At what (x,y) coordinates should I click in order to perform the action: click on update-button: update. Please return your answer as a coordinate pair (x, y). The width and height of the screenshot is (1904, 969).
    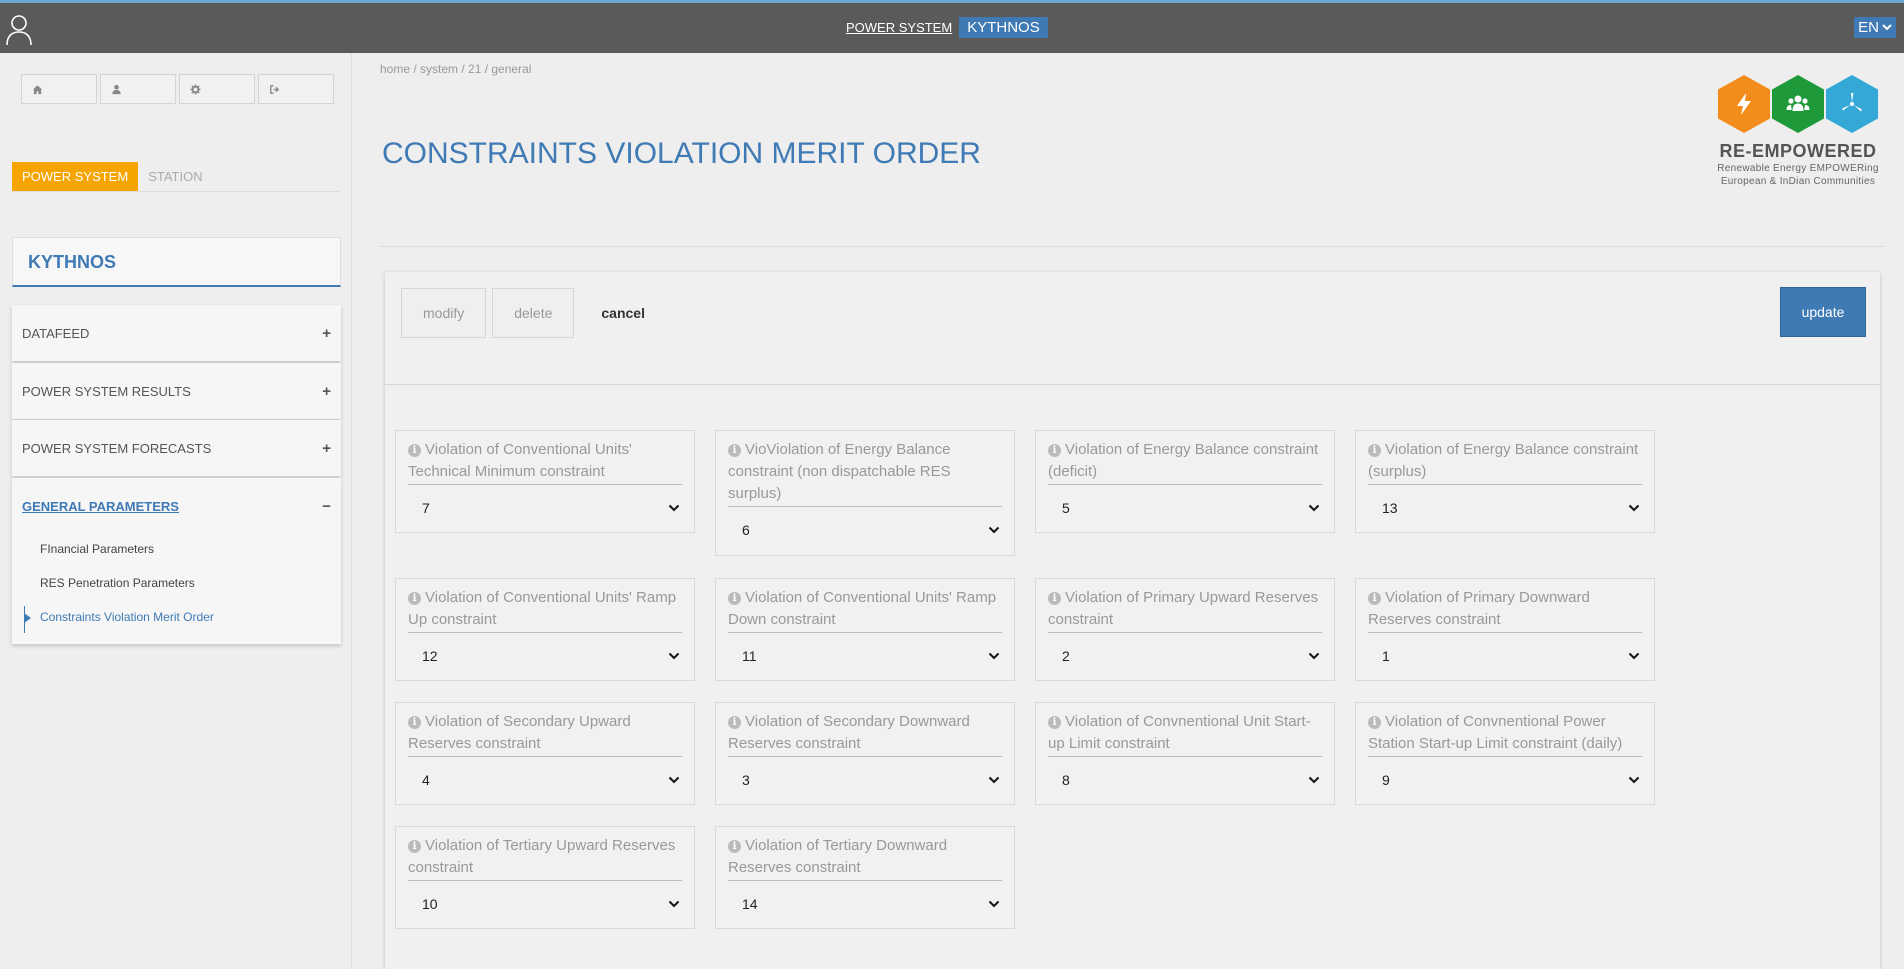
    Looking at the image, I should click on (1823, 312).